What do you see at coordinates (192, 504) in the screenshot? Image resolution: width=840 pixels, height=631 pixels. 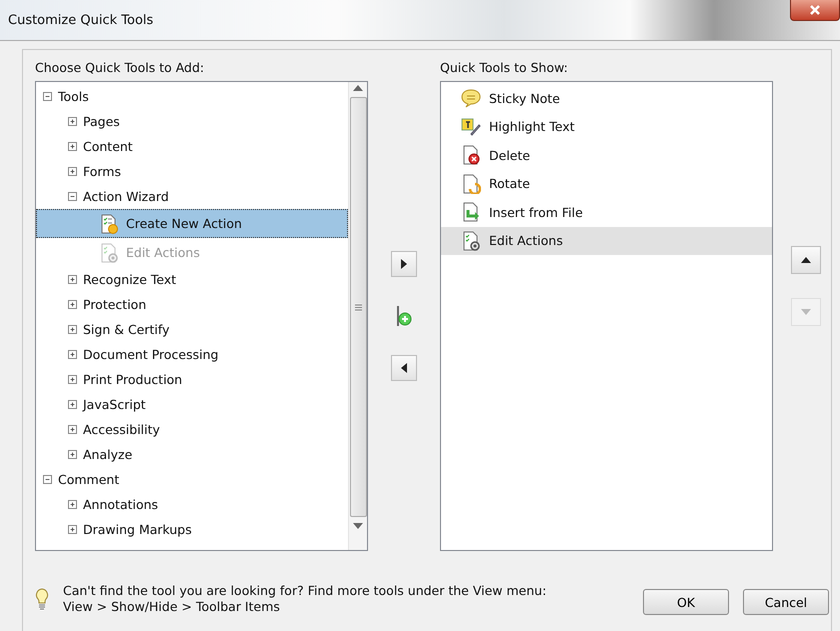 I see `tree-item: Annotations` at bounding box center [192, 504].